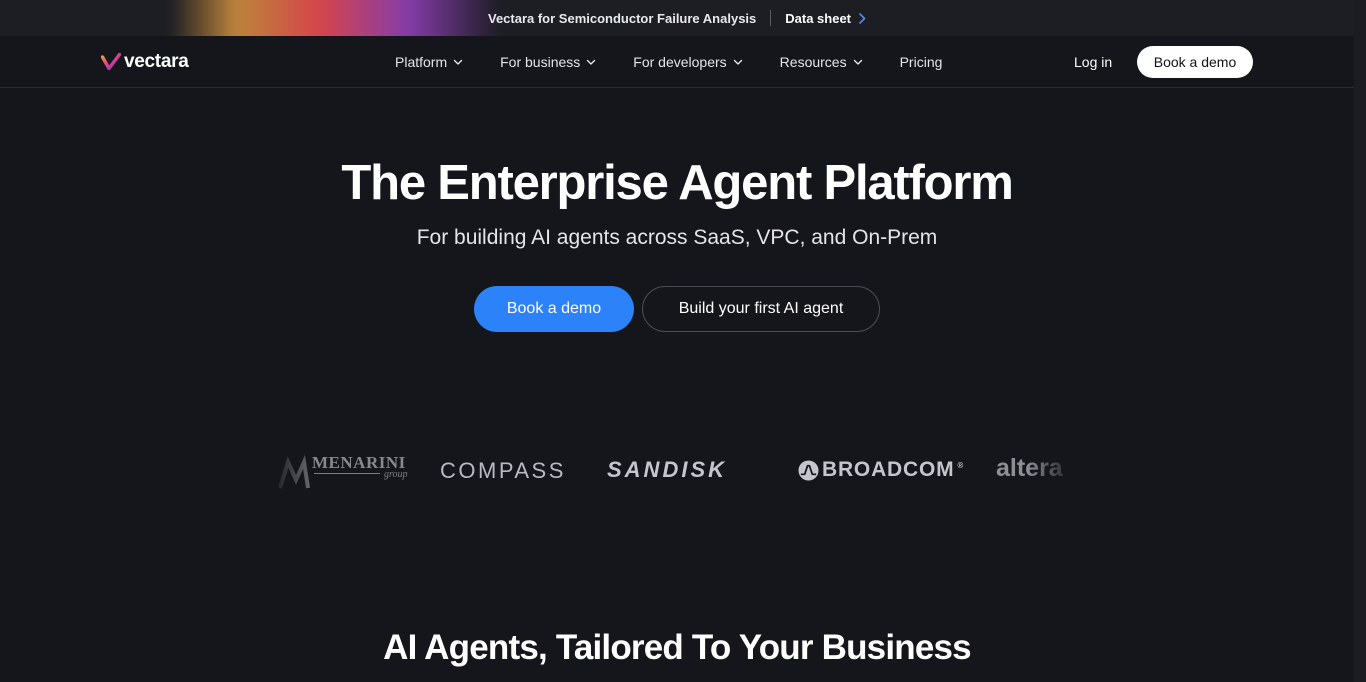 This screenshot has width=1366, height=682. What do you see at coordinates (347, 473) in the screenshot?
I see `menarini-rule` at bounding box center [347, 473].